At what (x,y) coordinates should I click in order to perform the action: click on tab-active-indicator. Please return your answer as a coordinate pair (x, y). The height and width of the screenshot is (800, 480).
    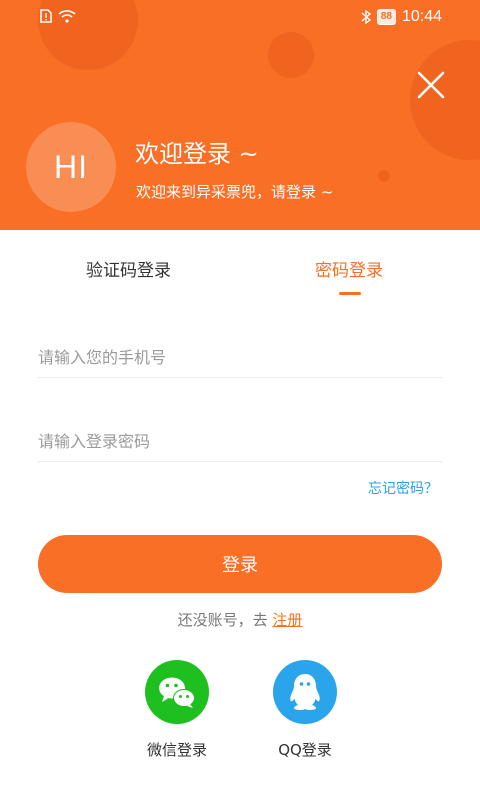
    Looking at the image, I should click on (350, 293).